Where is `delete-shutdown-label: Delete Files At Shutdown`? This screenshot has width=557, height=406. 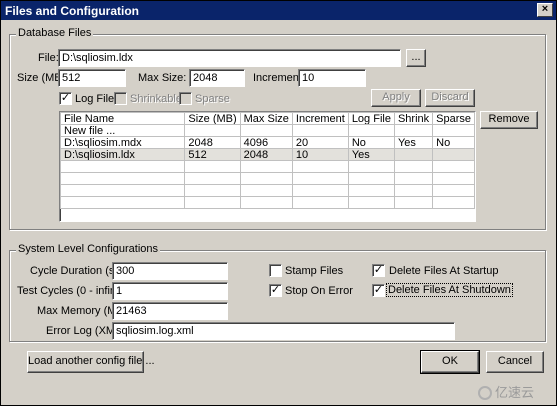 delete-shutdown-label: Delete Files At Shutdown is located at coordinates (449, 290).